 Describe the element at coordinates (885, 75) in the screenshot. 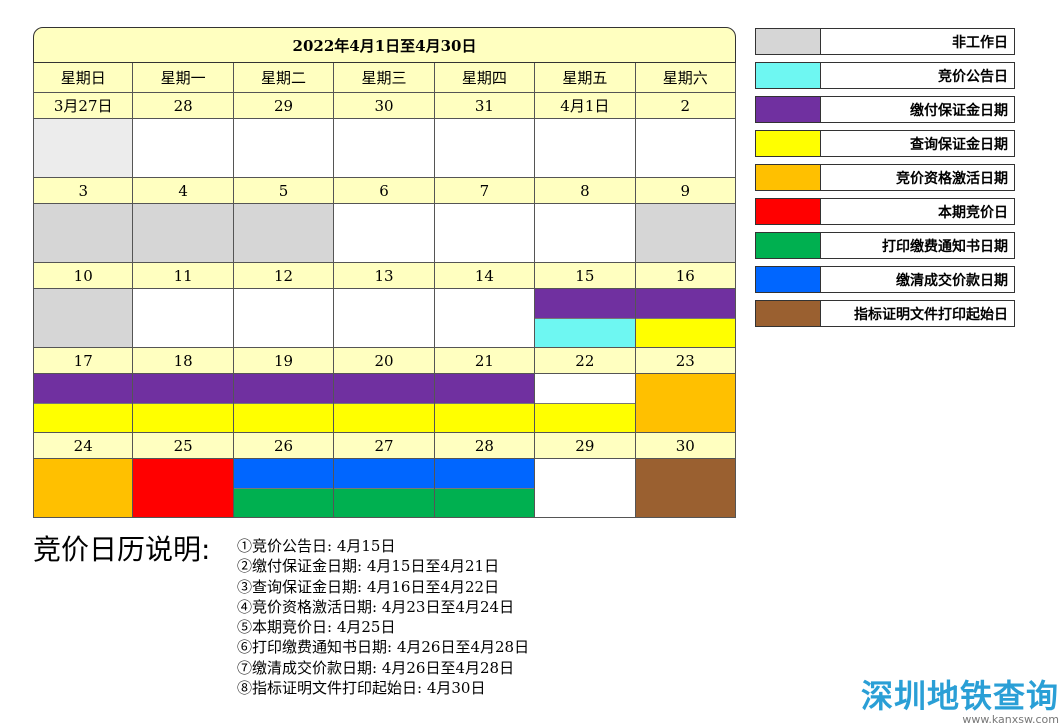

I see `legend-item: 竞价公告日` at that location.